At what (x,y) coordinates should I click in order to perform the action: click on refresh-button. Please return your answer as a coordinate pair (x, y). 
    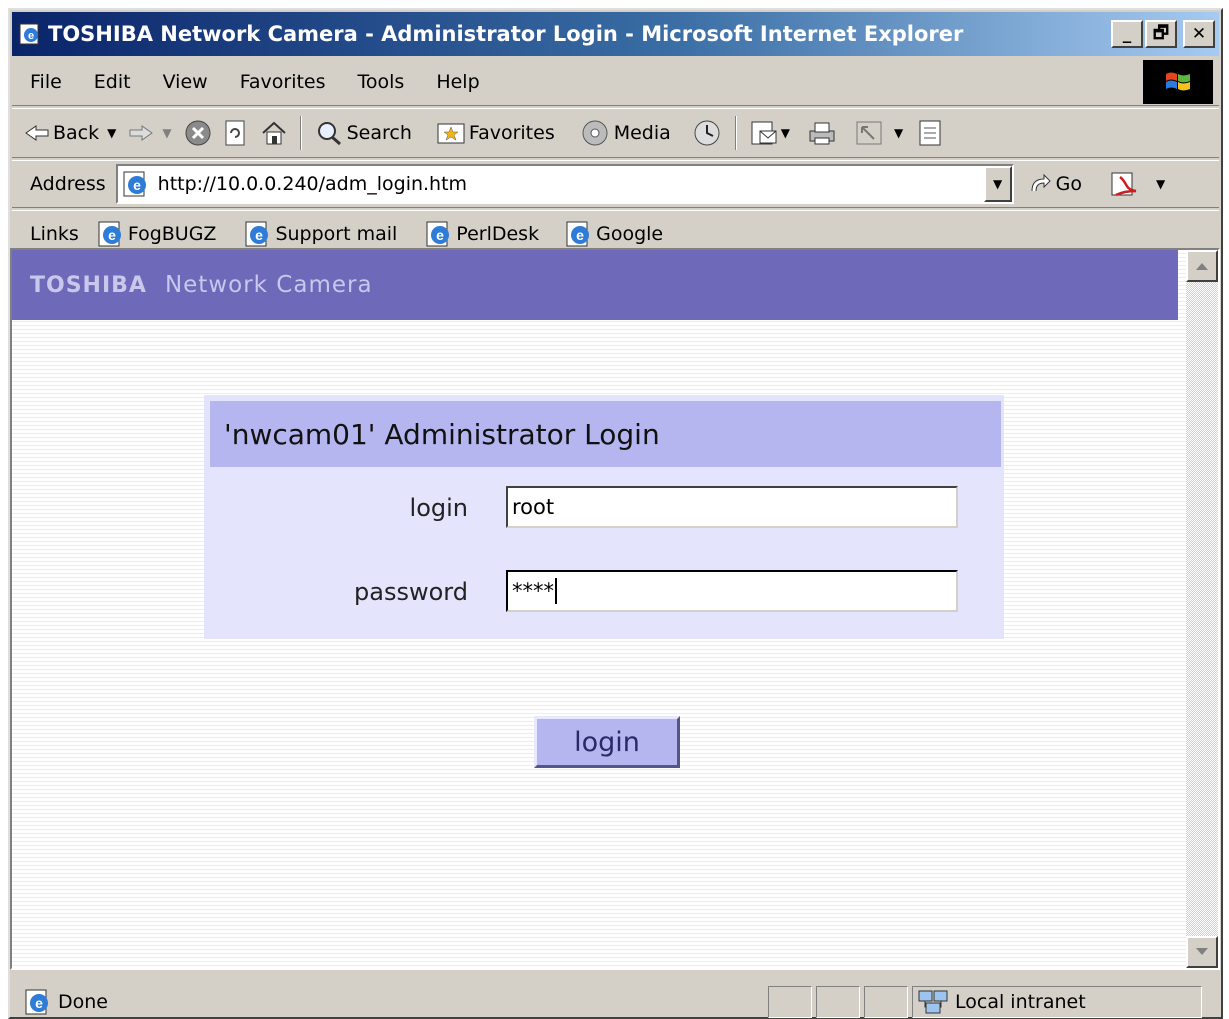
    Looking at the image, I should click on (236, 133).